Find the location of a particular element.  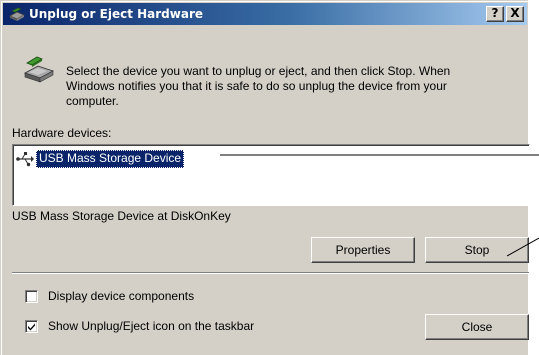

display-components-checkbox is located at coordinates (31, 296).